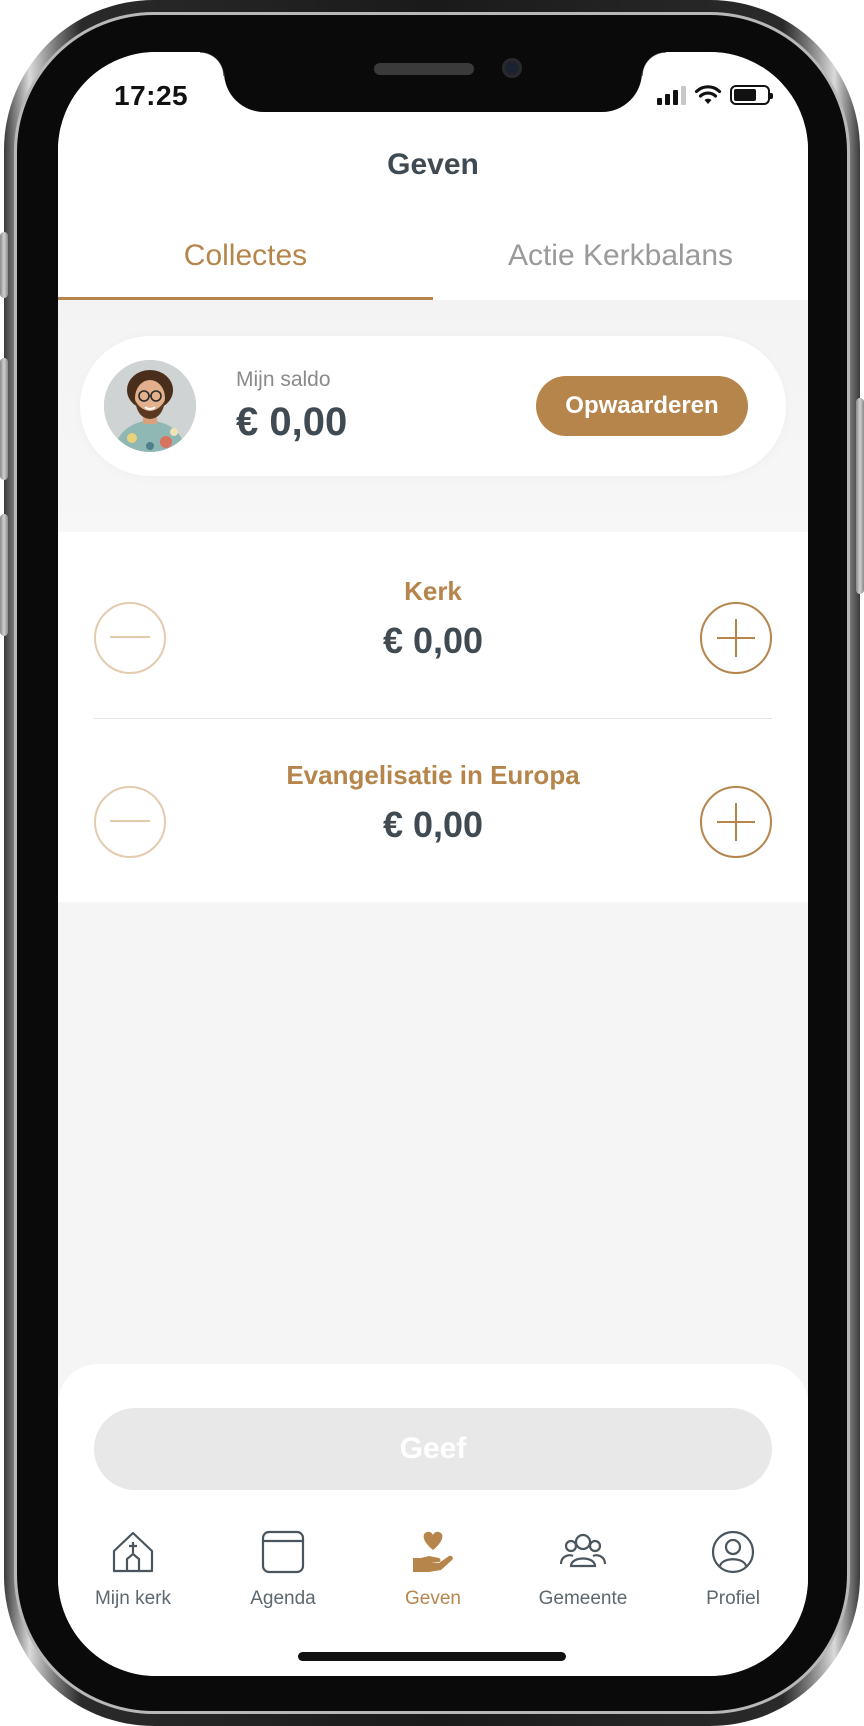  I want to click on topup-button: Opwaarderen, so click(642, 406).